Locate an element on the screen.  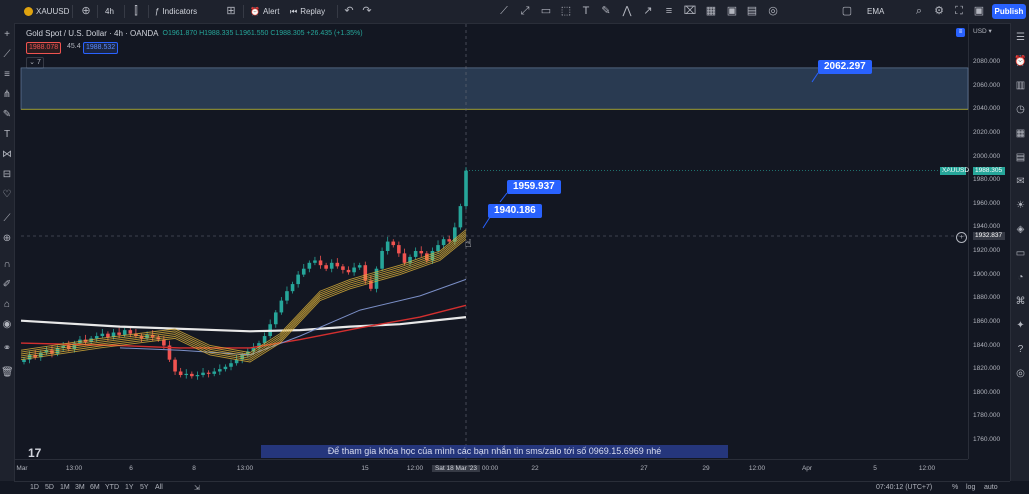
auto-toggle: auto is located at coordinates (991, 487).